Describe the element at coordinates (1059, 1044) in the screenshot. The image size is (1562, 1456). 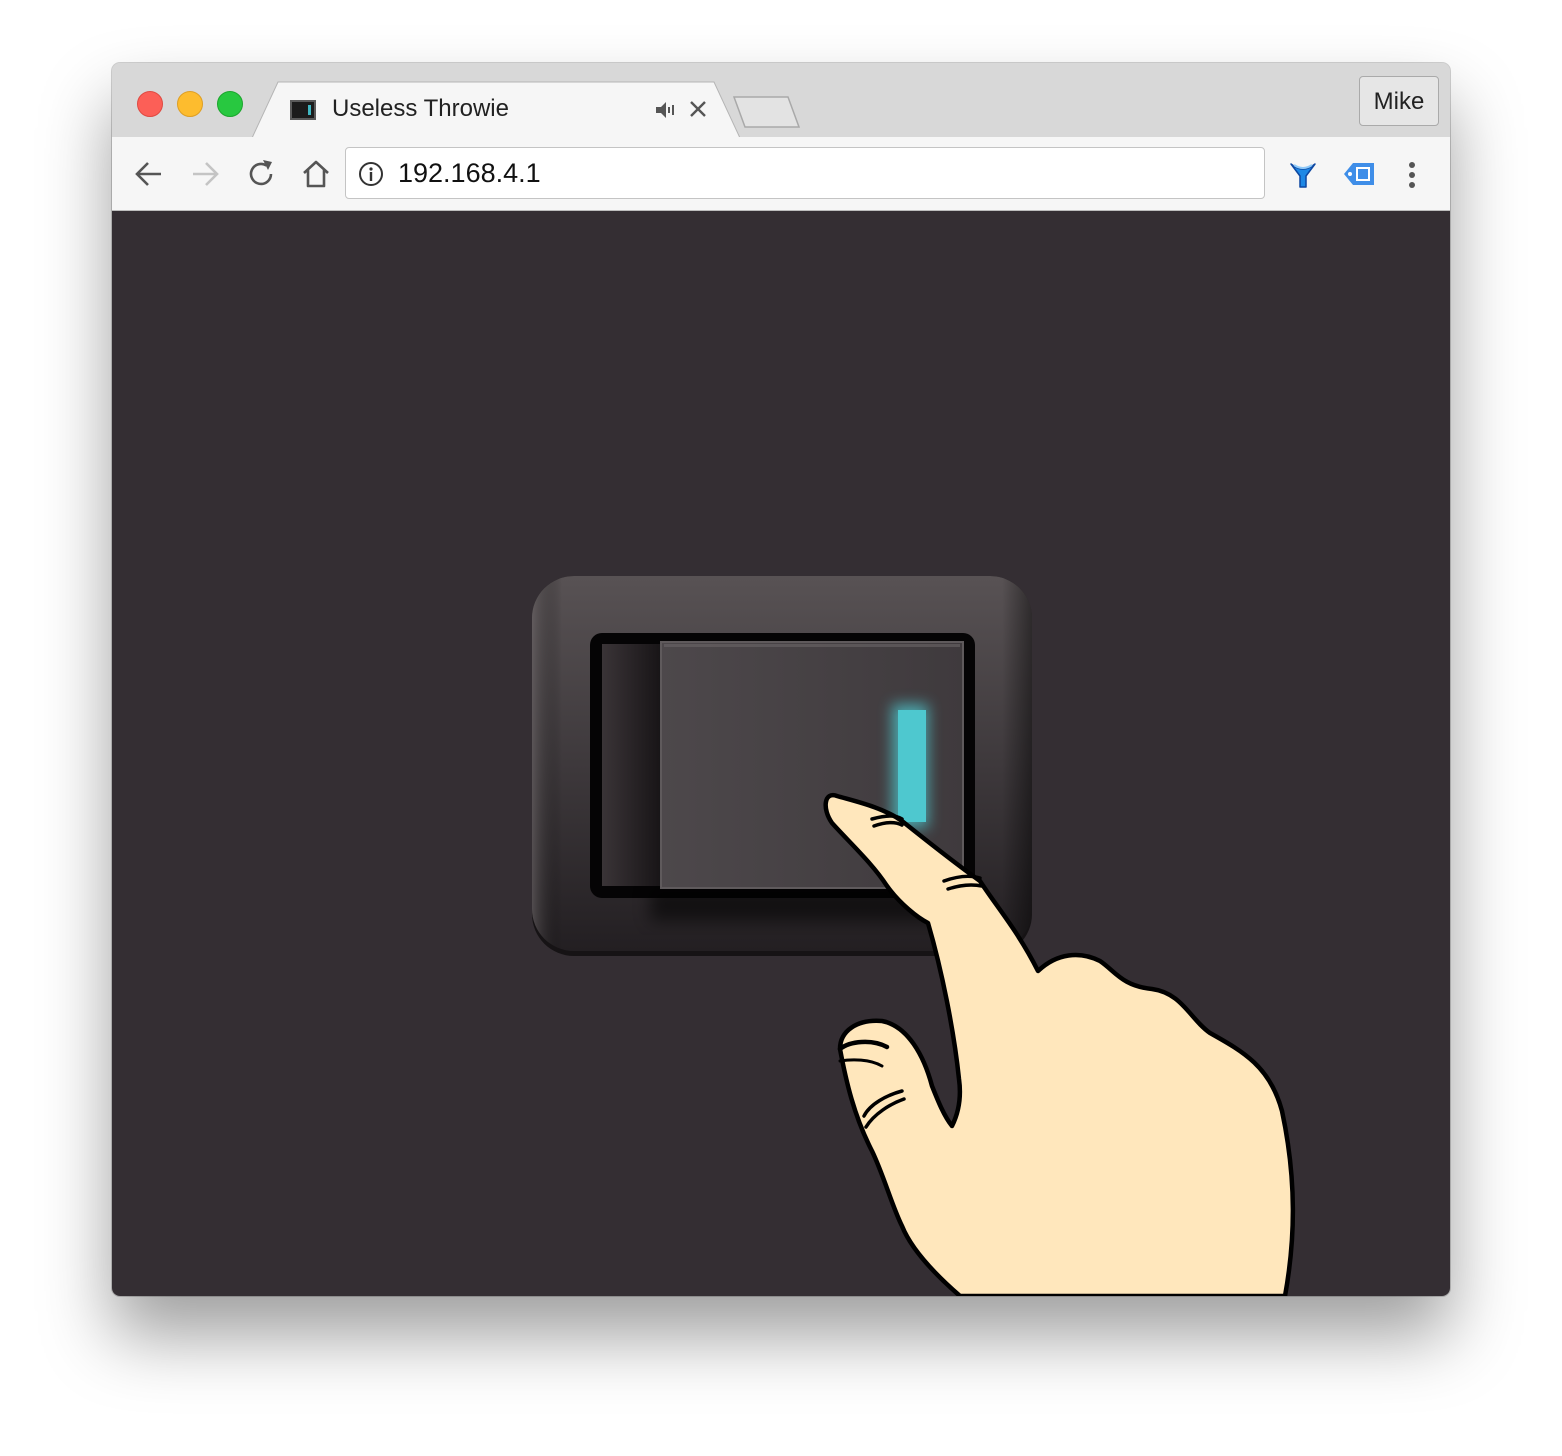
I see `pointing-hand` at that location.